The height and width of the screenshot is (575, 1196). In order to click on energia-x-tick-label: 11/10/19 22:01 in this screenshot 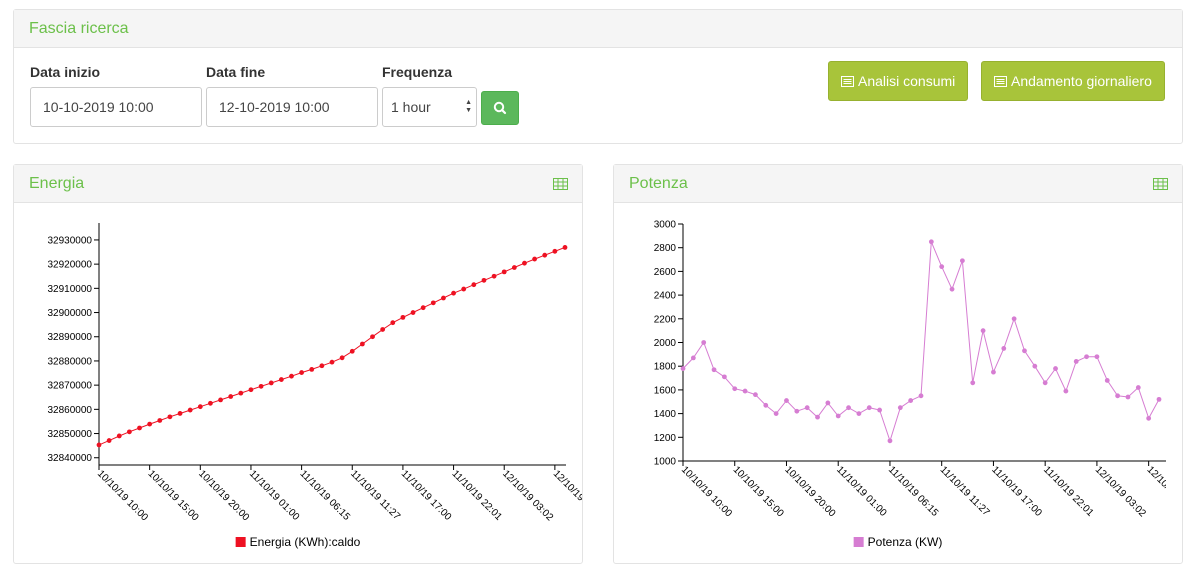, I will do `click(476, 495)`.